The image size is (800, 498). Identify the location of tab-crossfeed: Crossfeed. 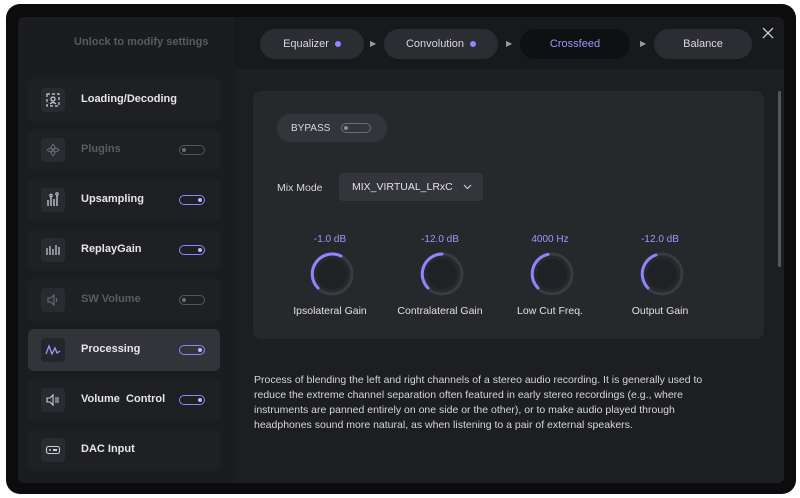
(575, 44).